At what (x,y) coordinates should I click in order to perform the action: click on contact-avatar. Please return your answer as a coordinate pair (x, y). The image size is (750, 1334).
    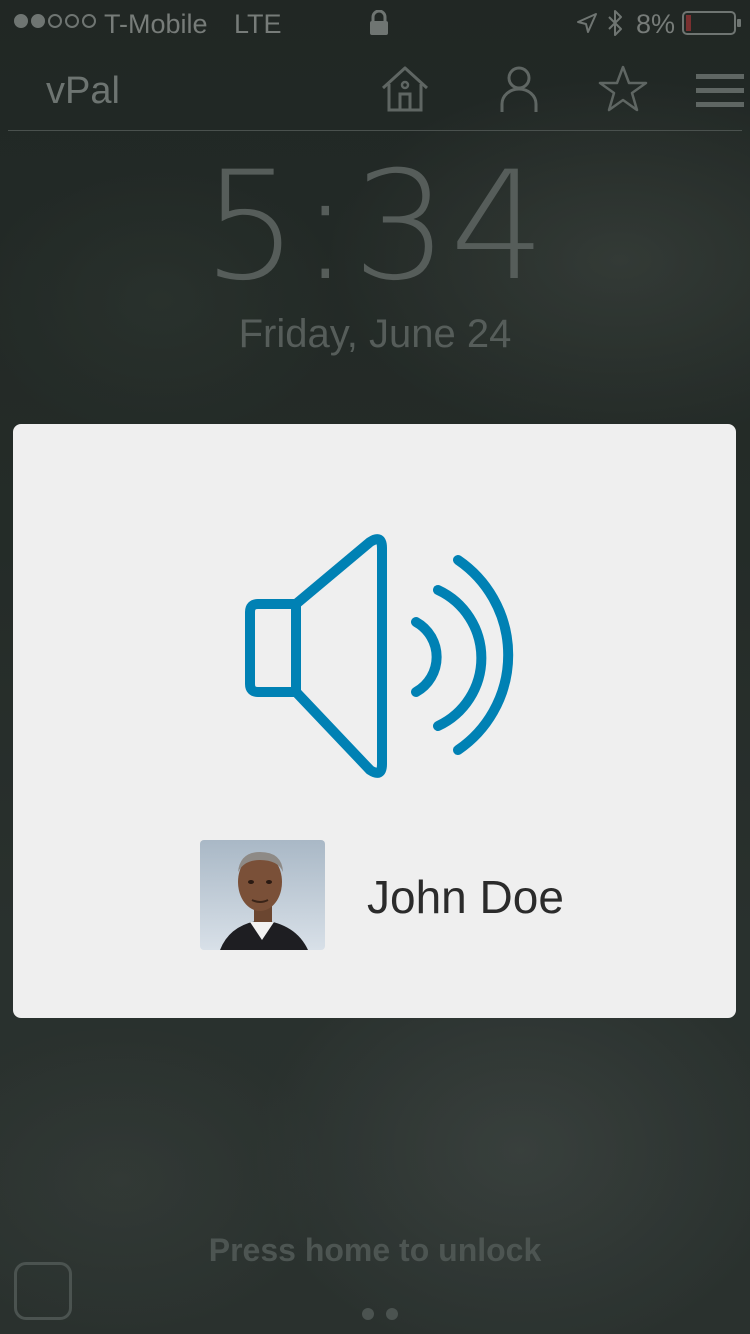
    Looking at the image, I should click on (262, 895).